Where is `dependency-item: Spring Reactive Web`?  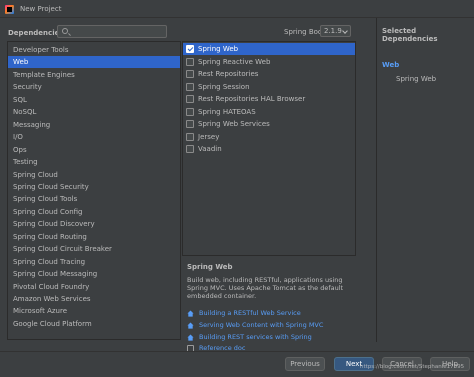 dependency-item: Spring Reactive Web is located at coordinates (269, 62).